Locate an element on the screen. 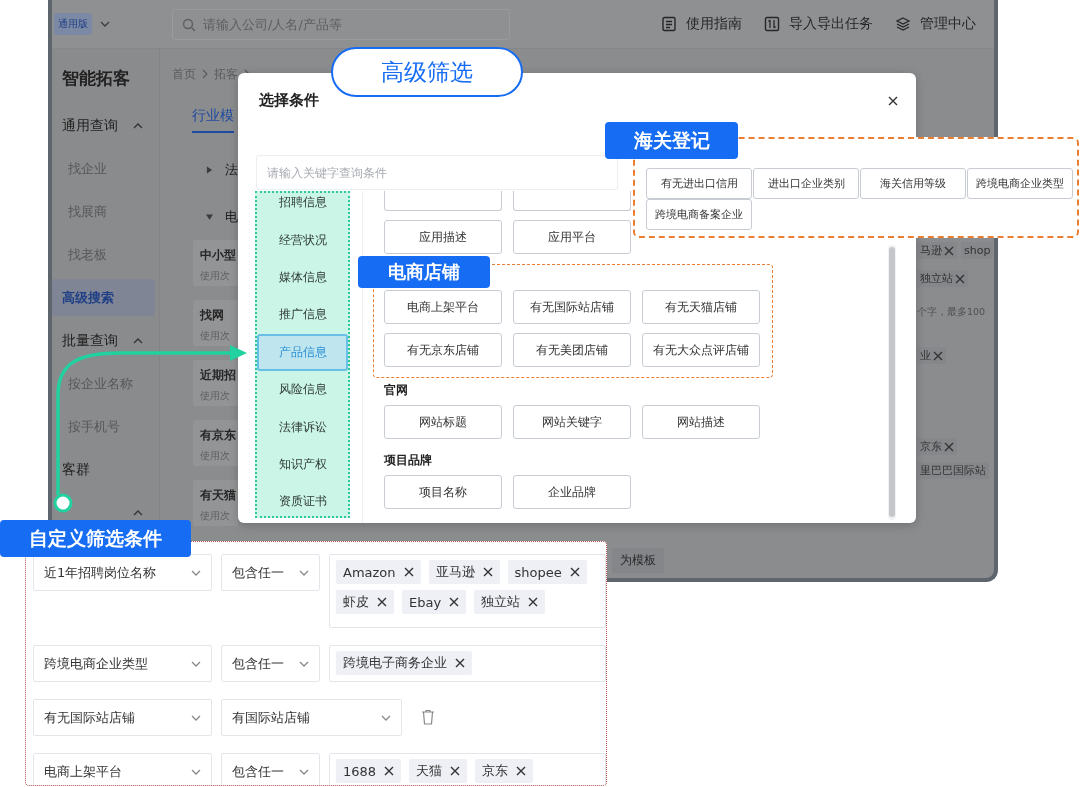  save-template-button: 为模板 is located at coordinates (638, 560).